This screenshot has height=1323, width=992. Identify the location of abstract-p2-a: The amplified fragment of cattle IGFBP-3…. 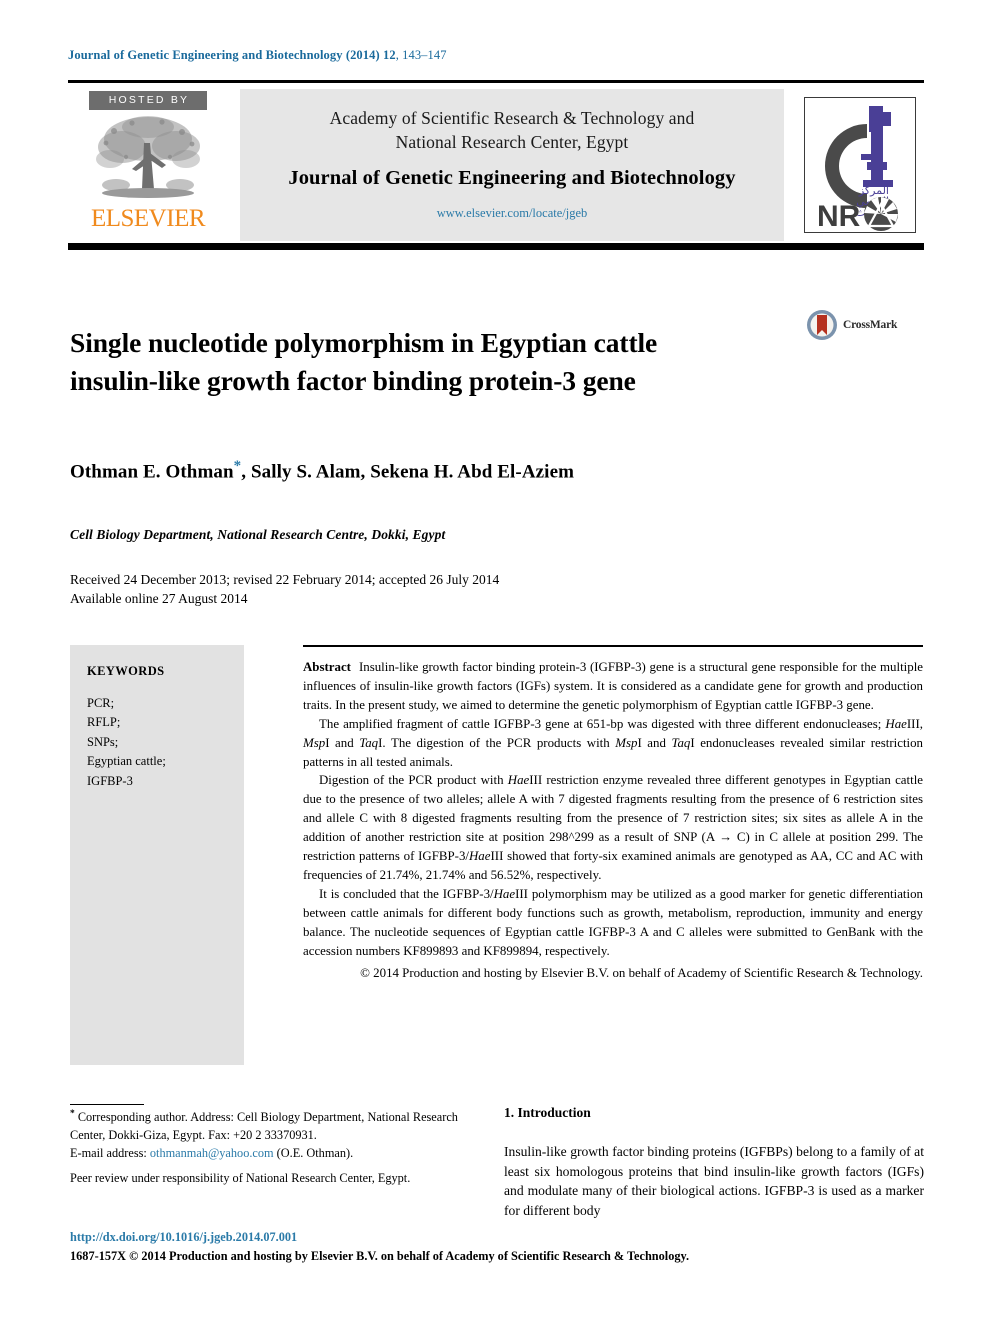
(602, 723).